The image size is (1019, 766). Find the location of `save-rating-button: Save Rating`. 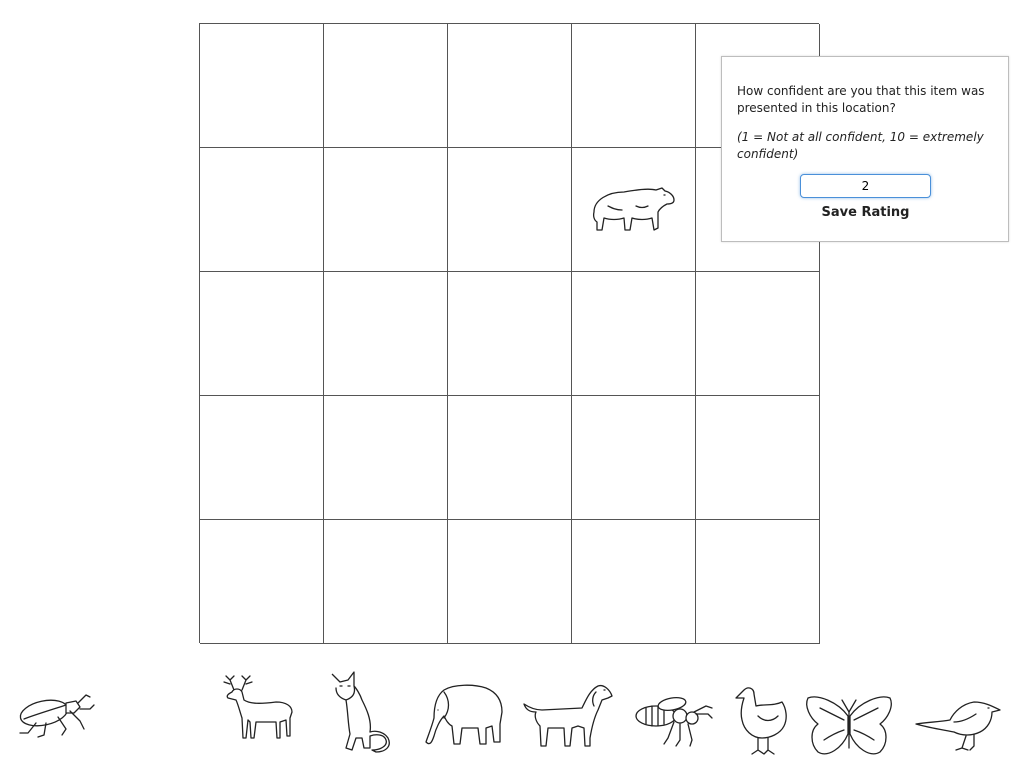

save-rating-button: Save Rating is located at coordinates (865, 212).